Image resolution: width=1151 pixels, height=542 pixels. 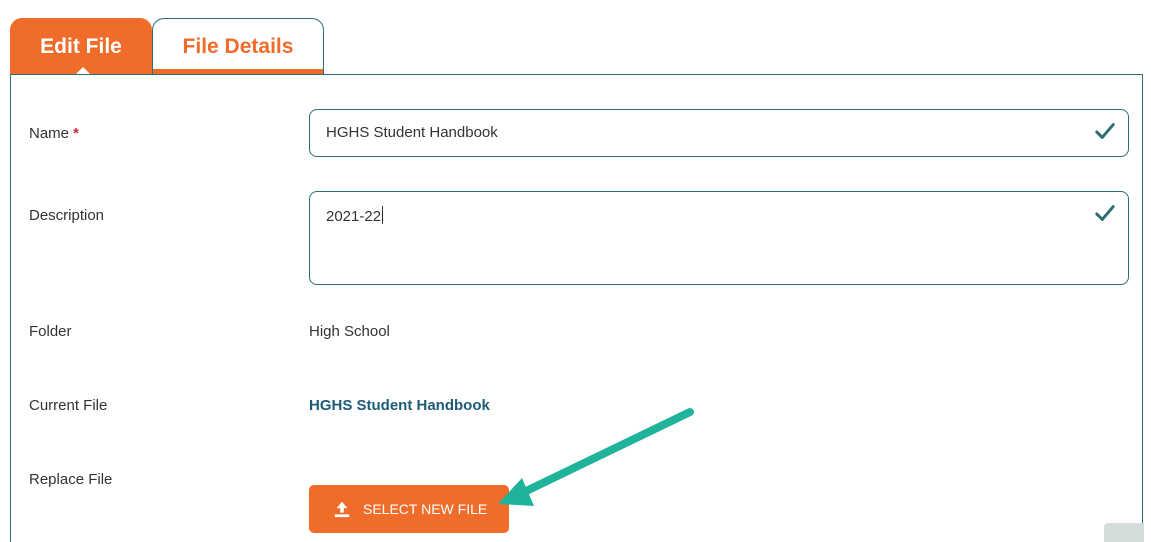 I want to click on text-caret, so click(x=383, y=215).